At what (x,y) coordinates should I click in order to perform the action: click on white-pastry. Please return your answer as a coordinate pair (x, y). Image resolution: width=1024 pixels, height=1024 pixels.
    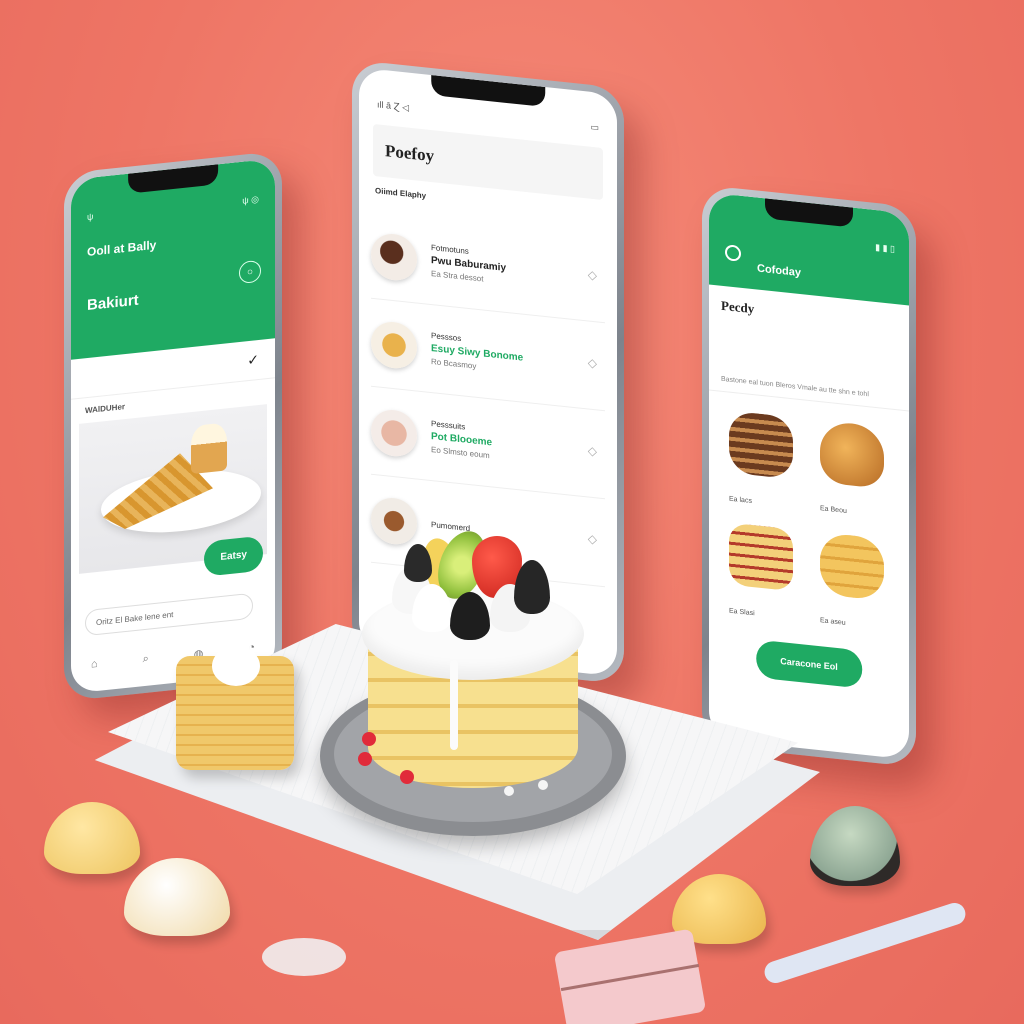
    Looking at the image, I should click on (177, 897).